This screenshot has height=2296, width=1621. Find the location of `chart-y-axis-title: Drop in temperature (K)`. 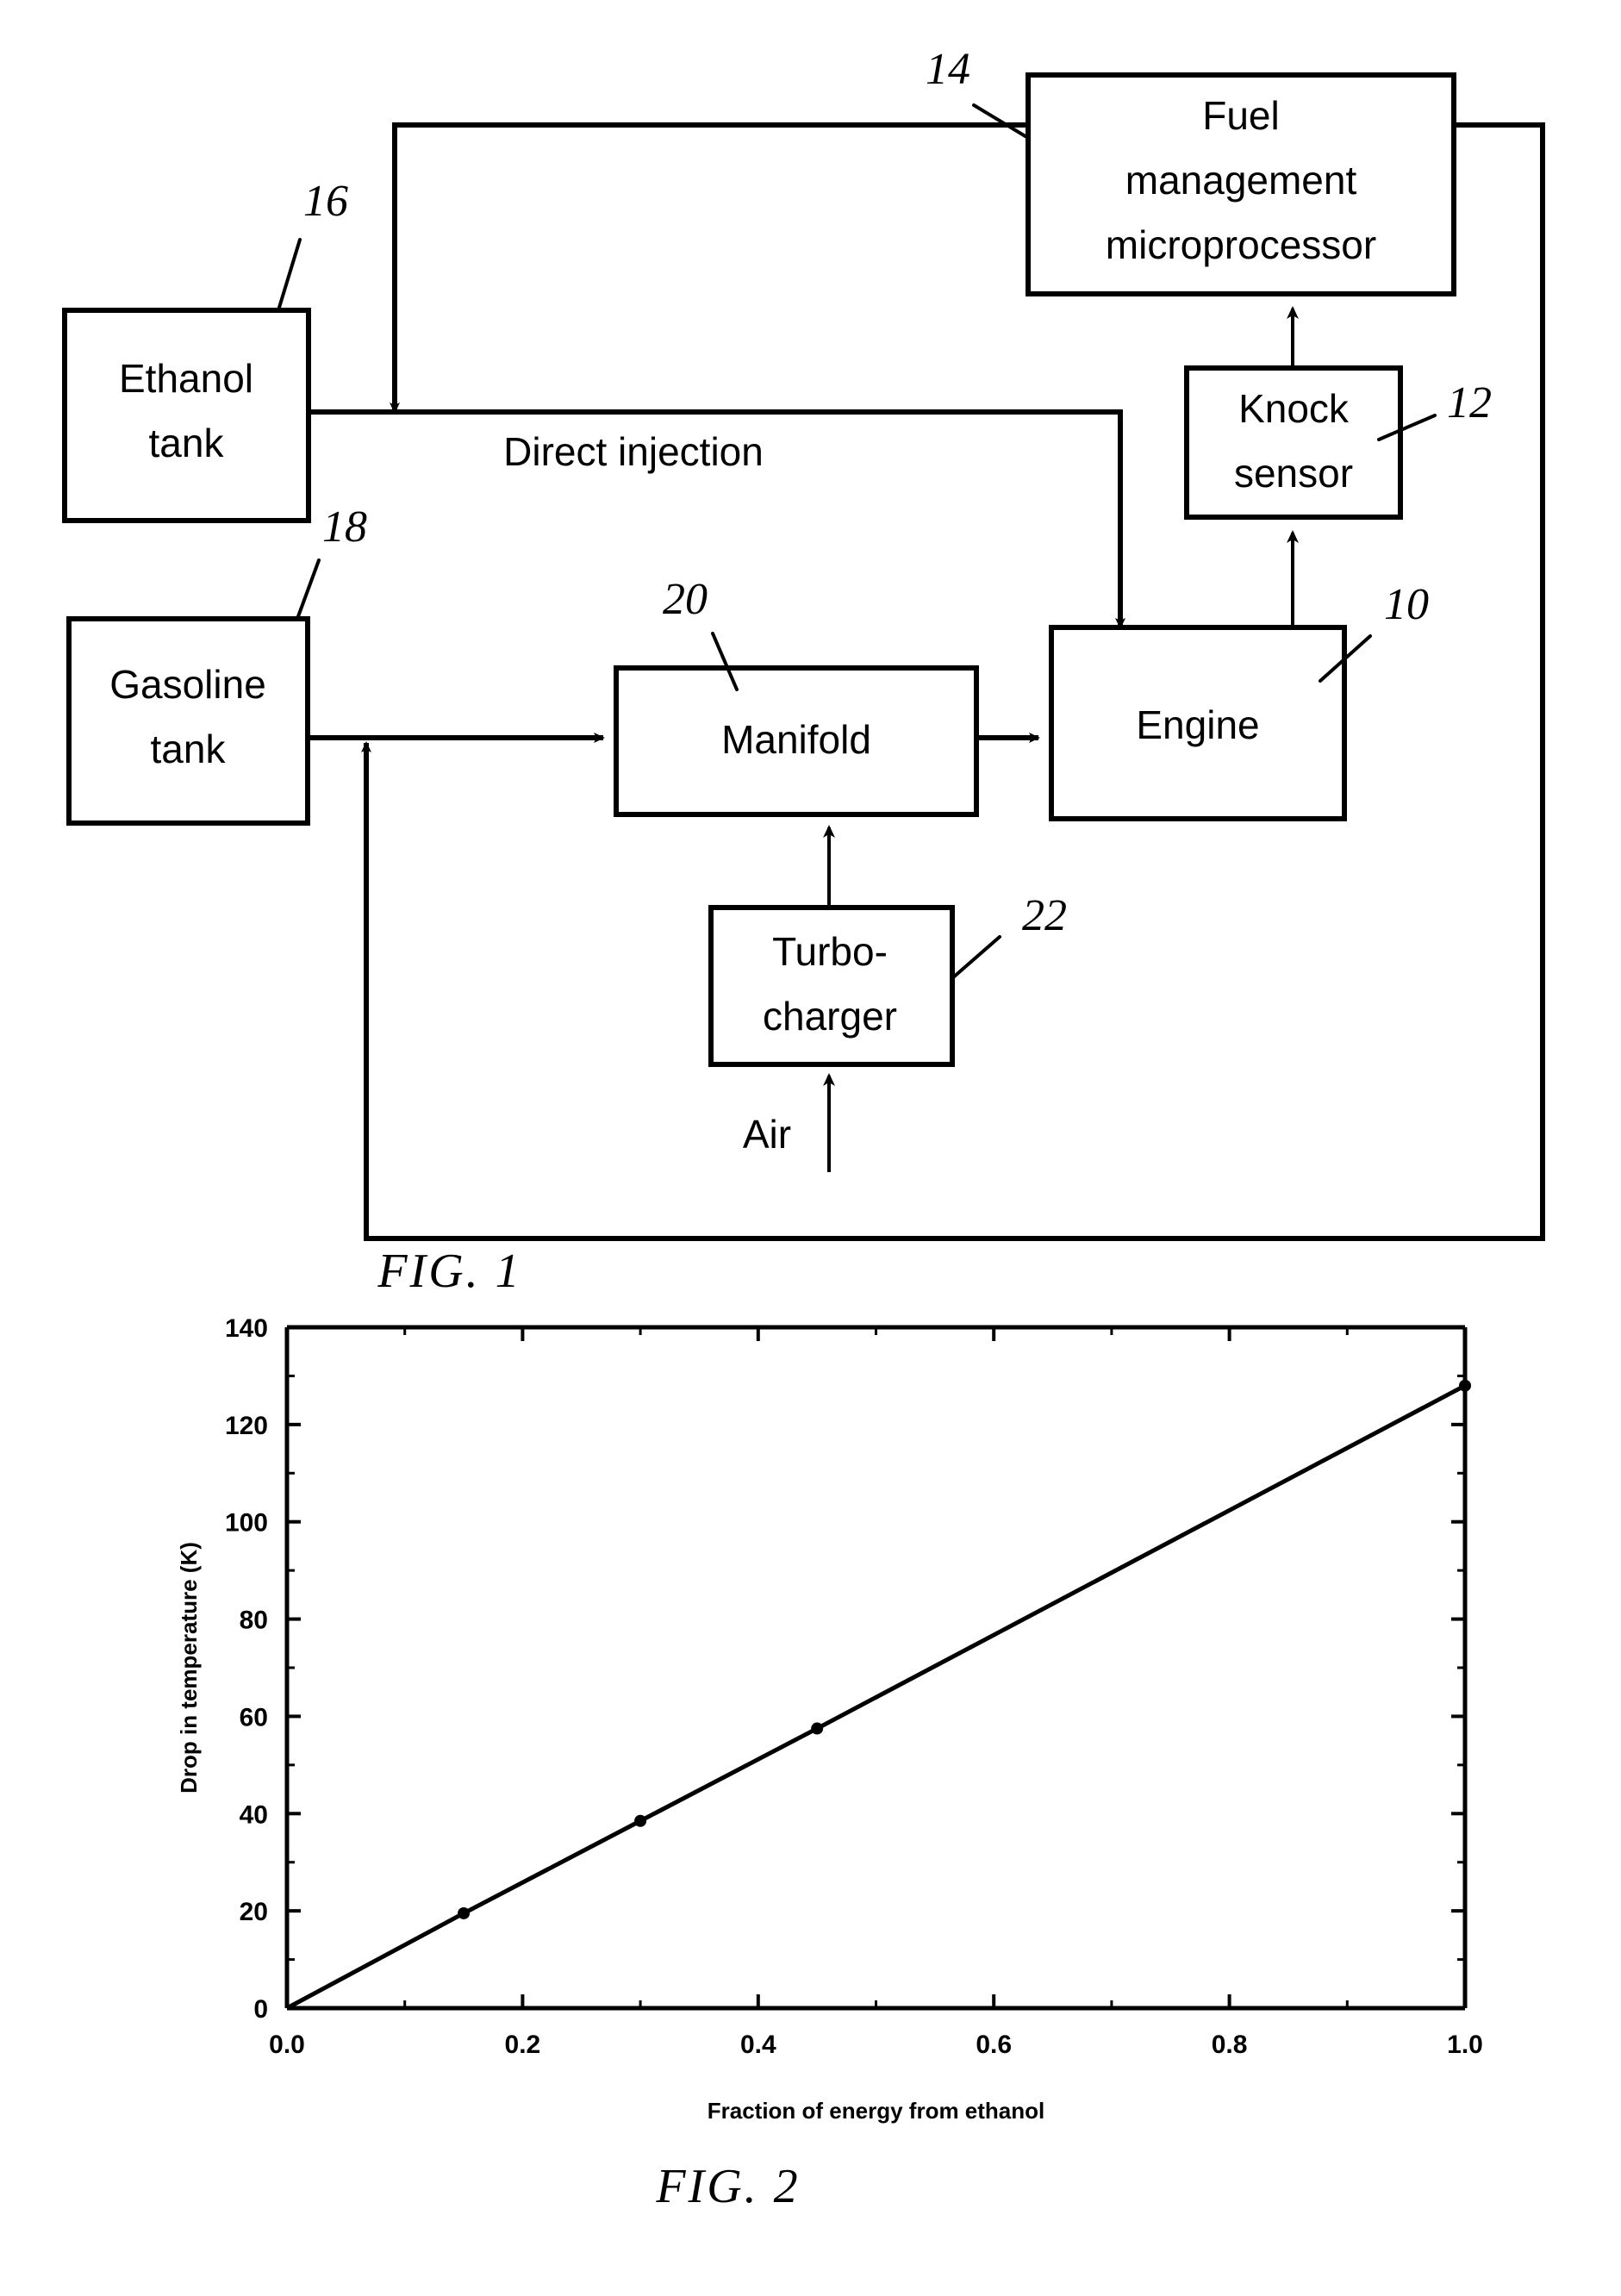

chart-y-axis-title: Drop in temperature (K) is located at coordinates (189, 1668).